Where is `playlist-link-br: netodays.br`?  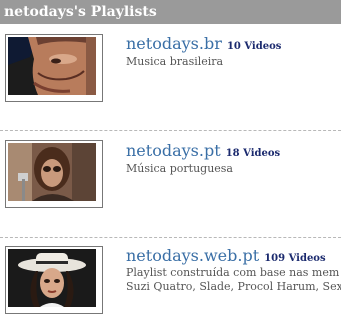
playlist-link-br: netodays.br is located at coordinates (174, 43).